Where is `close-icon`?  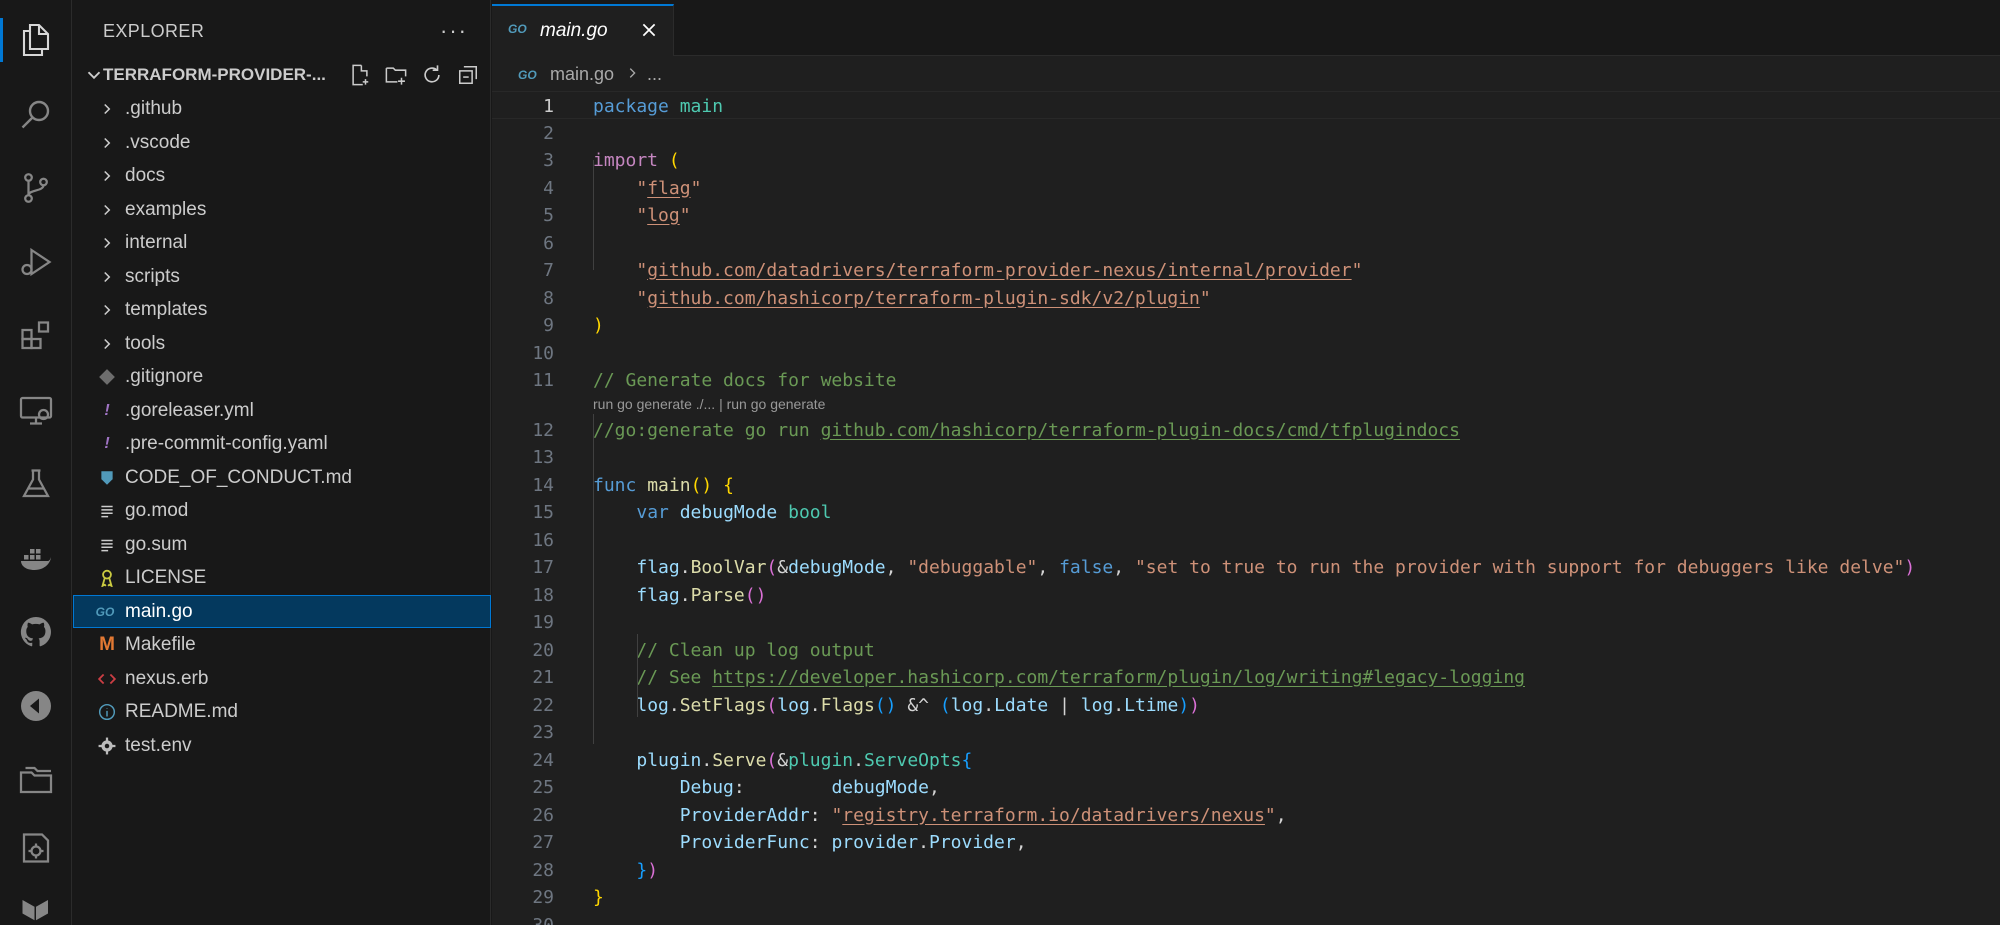
close-icon is located at coordinates (649, 30).